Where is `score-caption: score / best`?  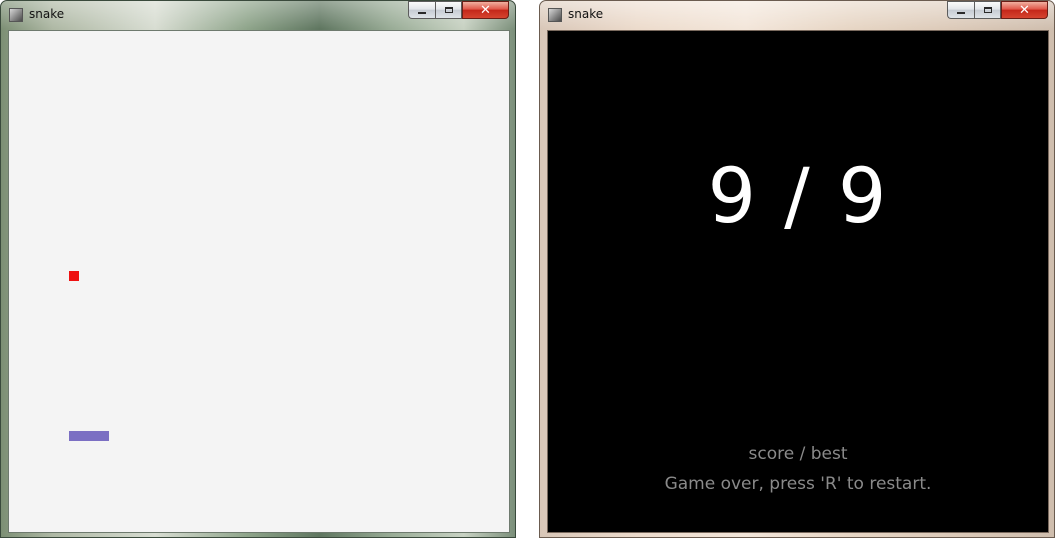
score-caption: score / best is located at coordinates (798, 454).